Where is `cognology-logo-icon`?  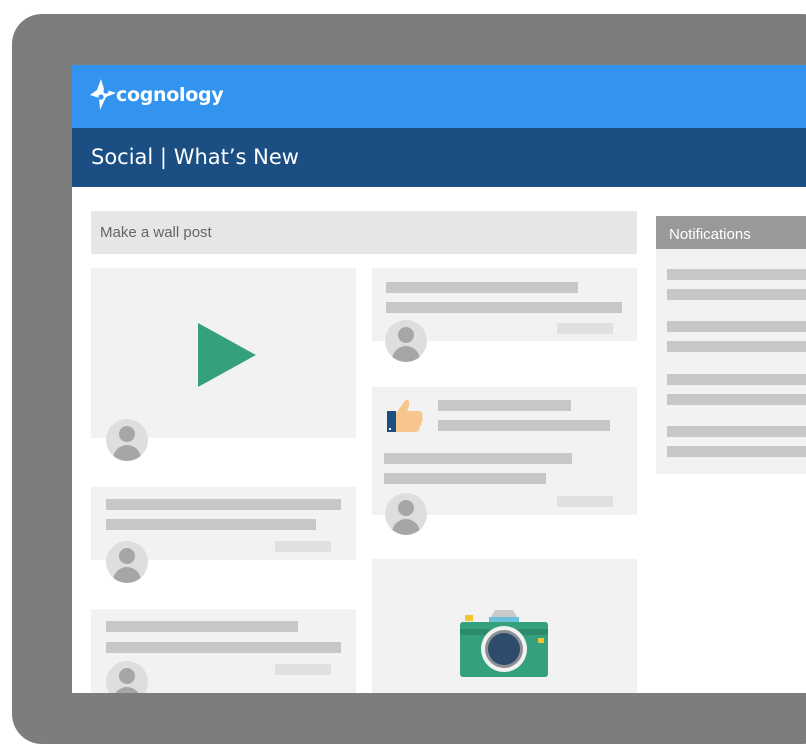 cognology-logo-icon is located at coordinates (103, 94).